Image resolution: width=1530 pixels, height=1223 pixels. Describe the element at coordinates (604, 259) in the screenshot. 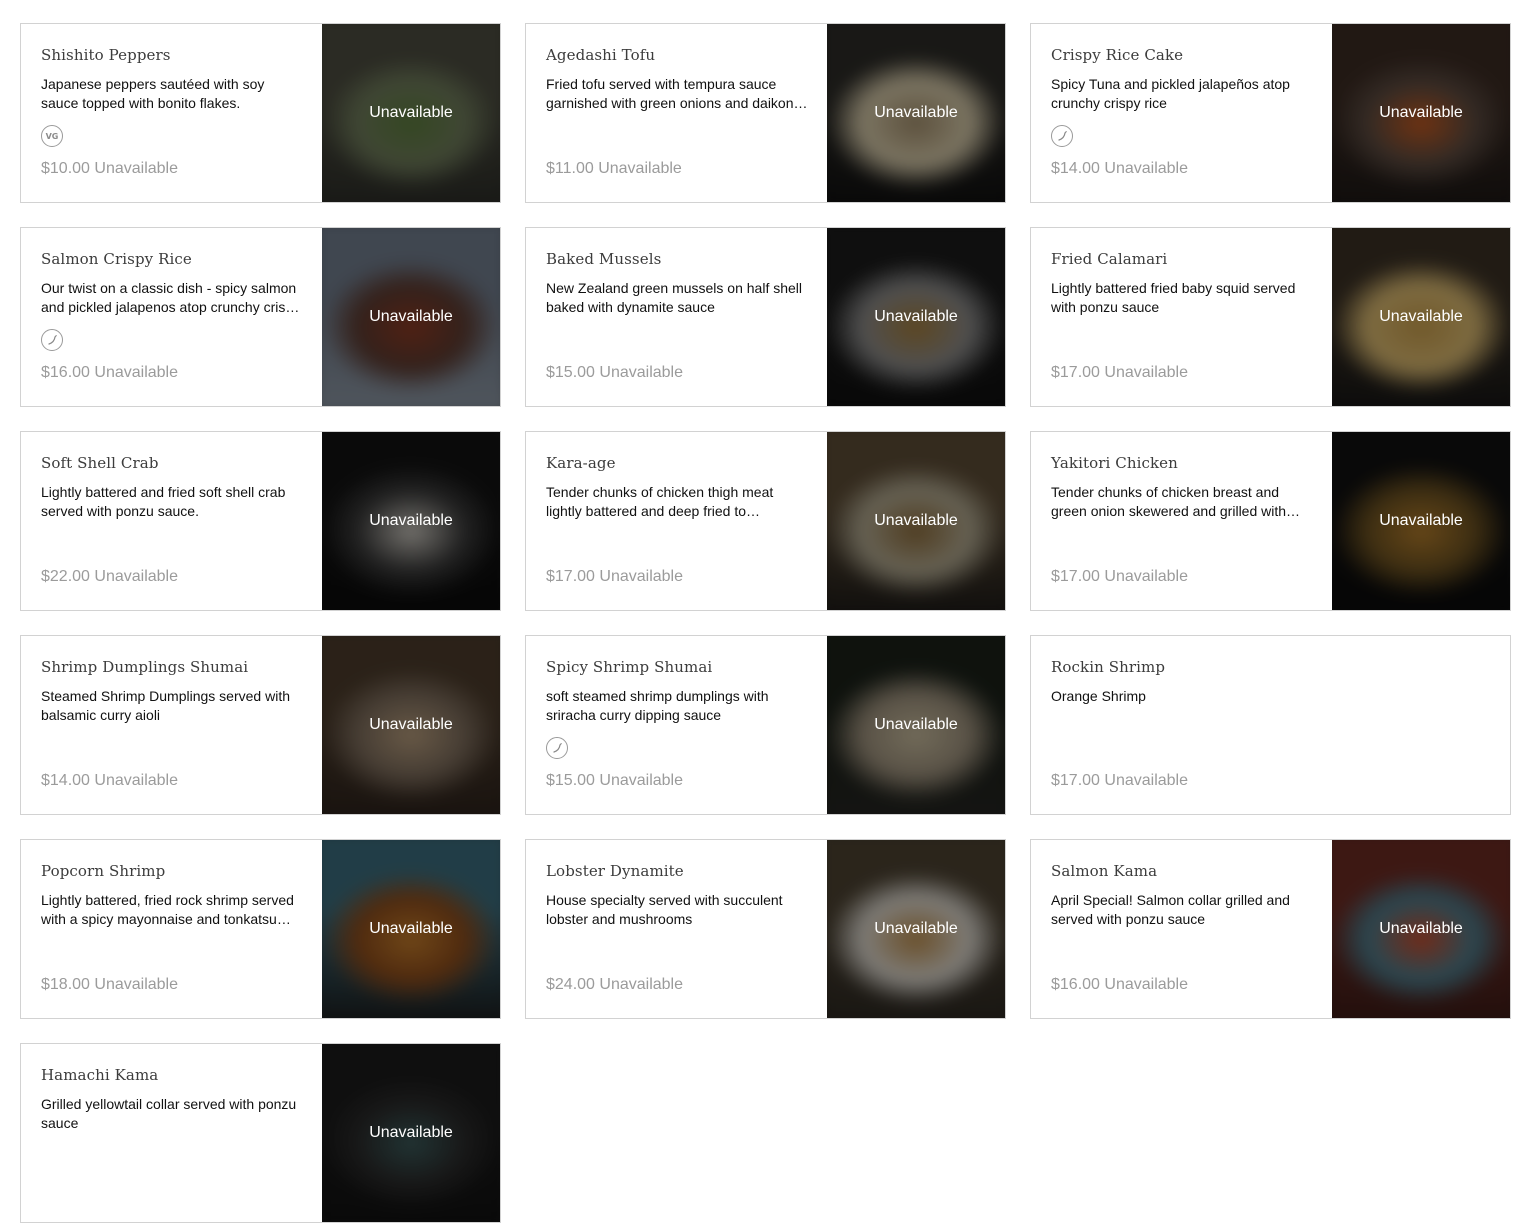

I see `menu-item-name: Baked Mussels` at that location.